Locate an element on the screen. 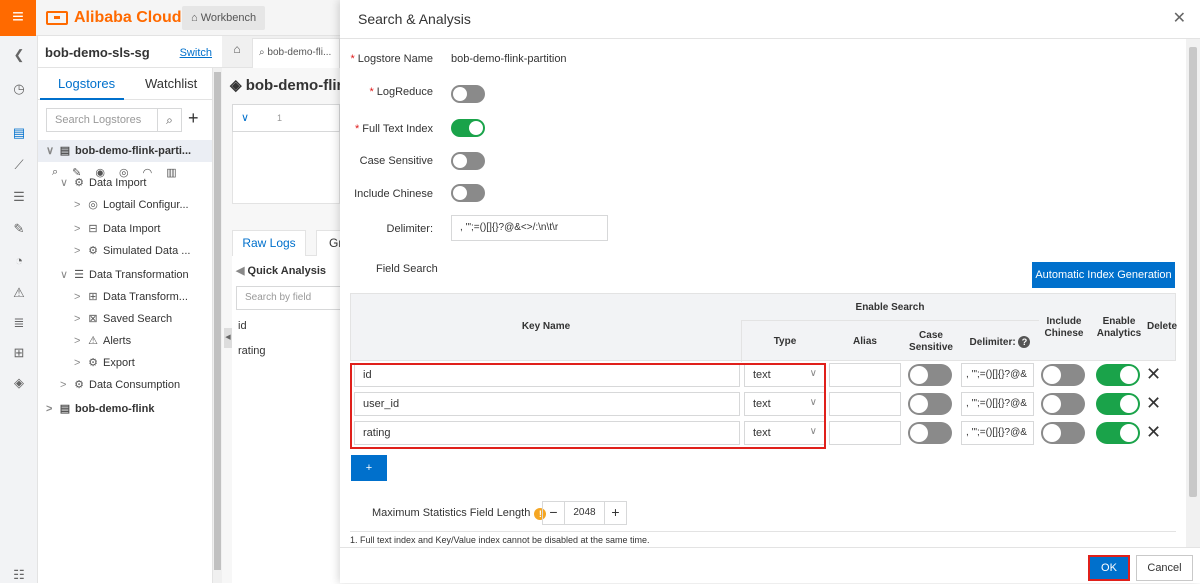  tree-item: > ⚠ Alerts is located at coordinates (125, 341).